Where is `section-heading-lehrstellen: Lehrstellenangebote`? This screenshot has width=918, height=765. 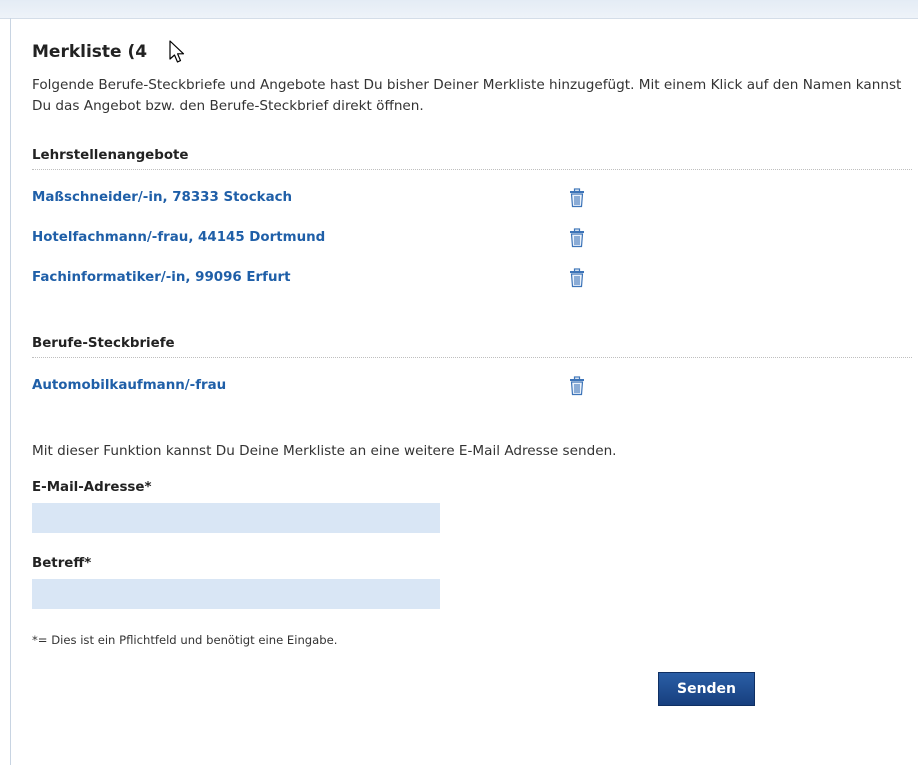 section-heading-lehrstellen: Lehrstellenangebote is located at coordinates (472, 159).